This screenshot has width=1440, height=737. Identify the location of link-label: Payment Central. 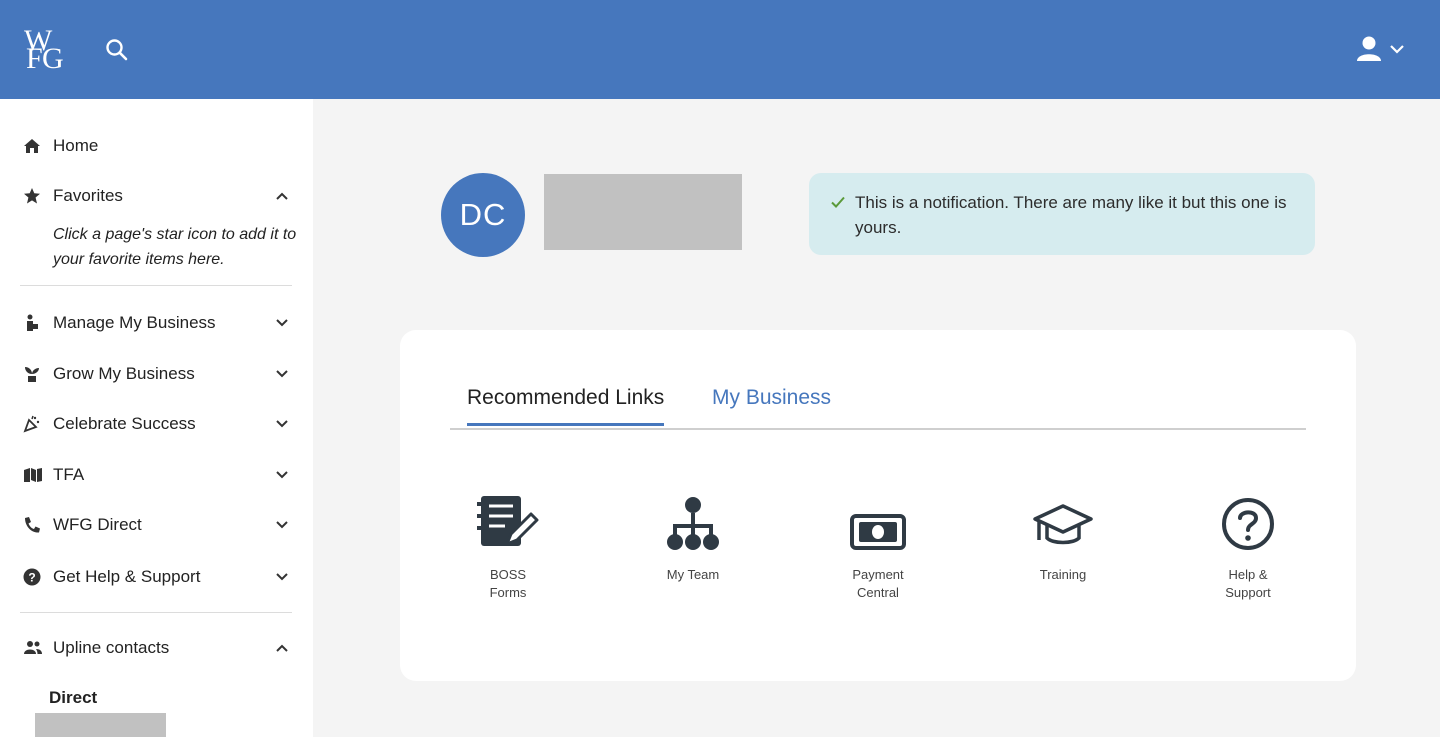
(878, 583).